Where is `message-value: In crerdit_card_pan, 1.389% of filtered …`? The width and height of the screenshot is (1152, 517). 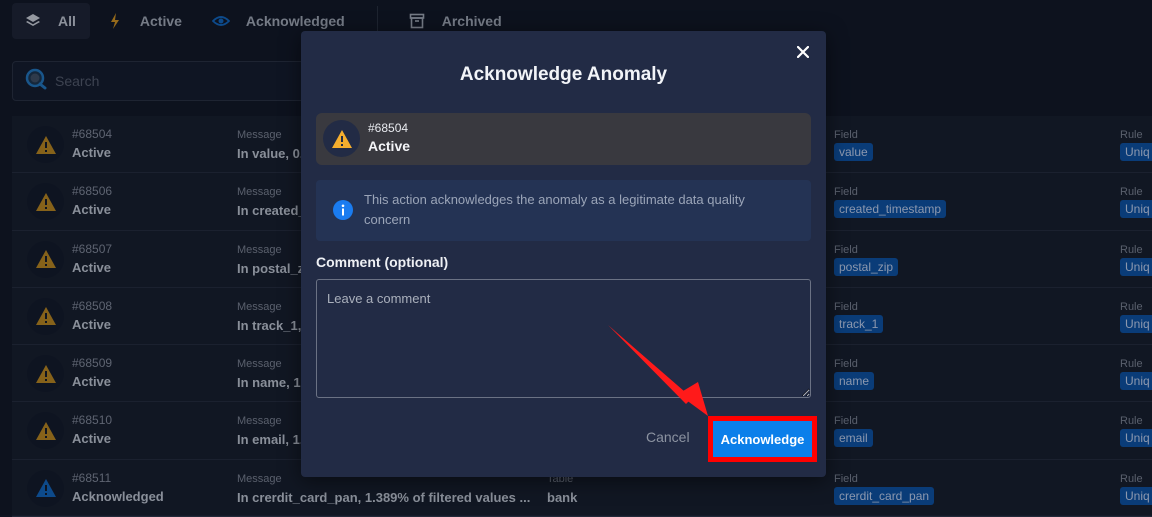 message-value: In crerdit_card_pan, 1.389% of filtered … is located at coordinates (383, 497).